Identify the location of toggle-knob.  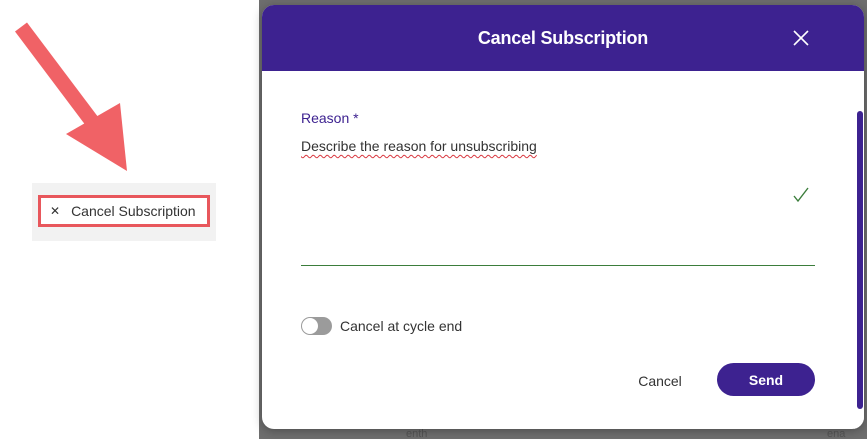
(310, 326).